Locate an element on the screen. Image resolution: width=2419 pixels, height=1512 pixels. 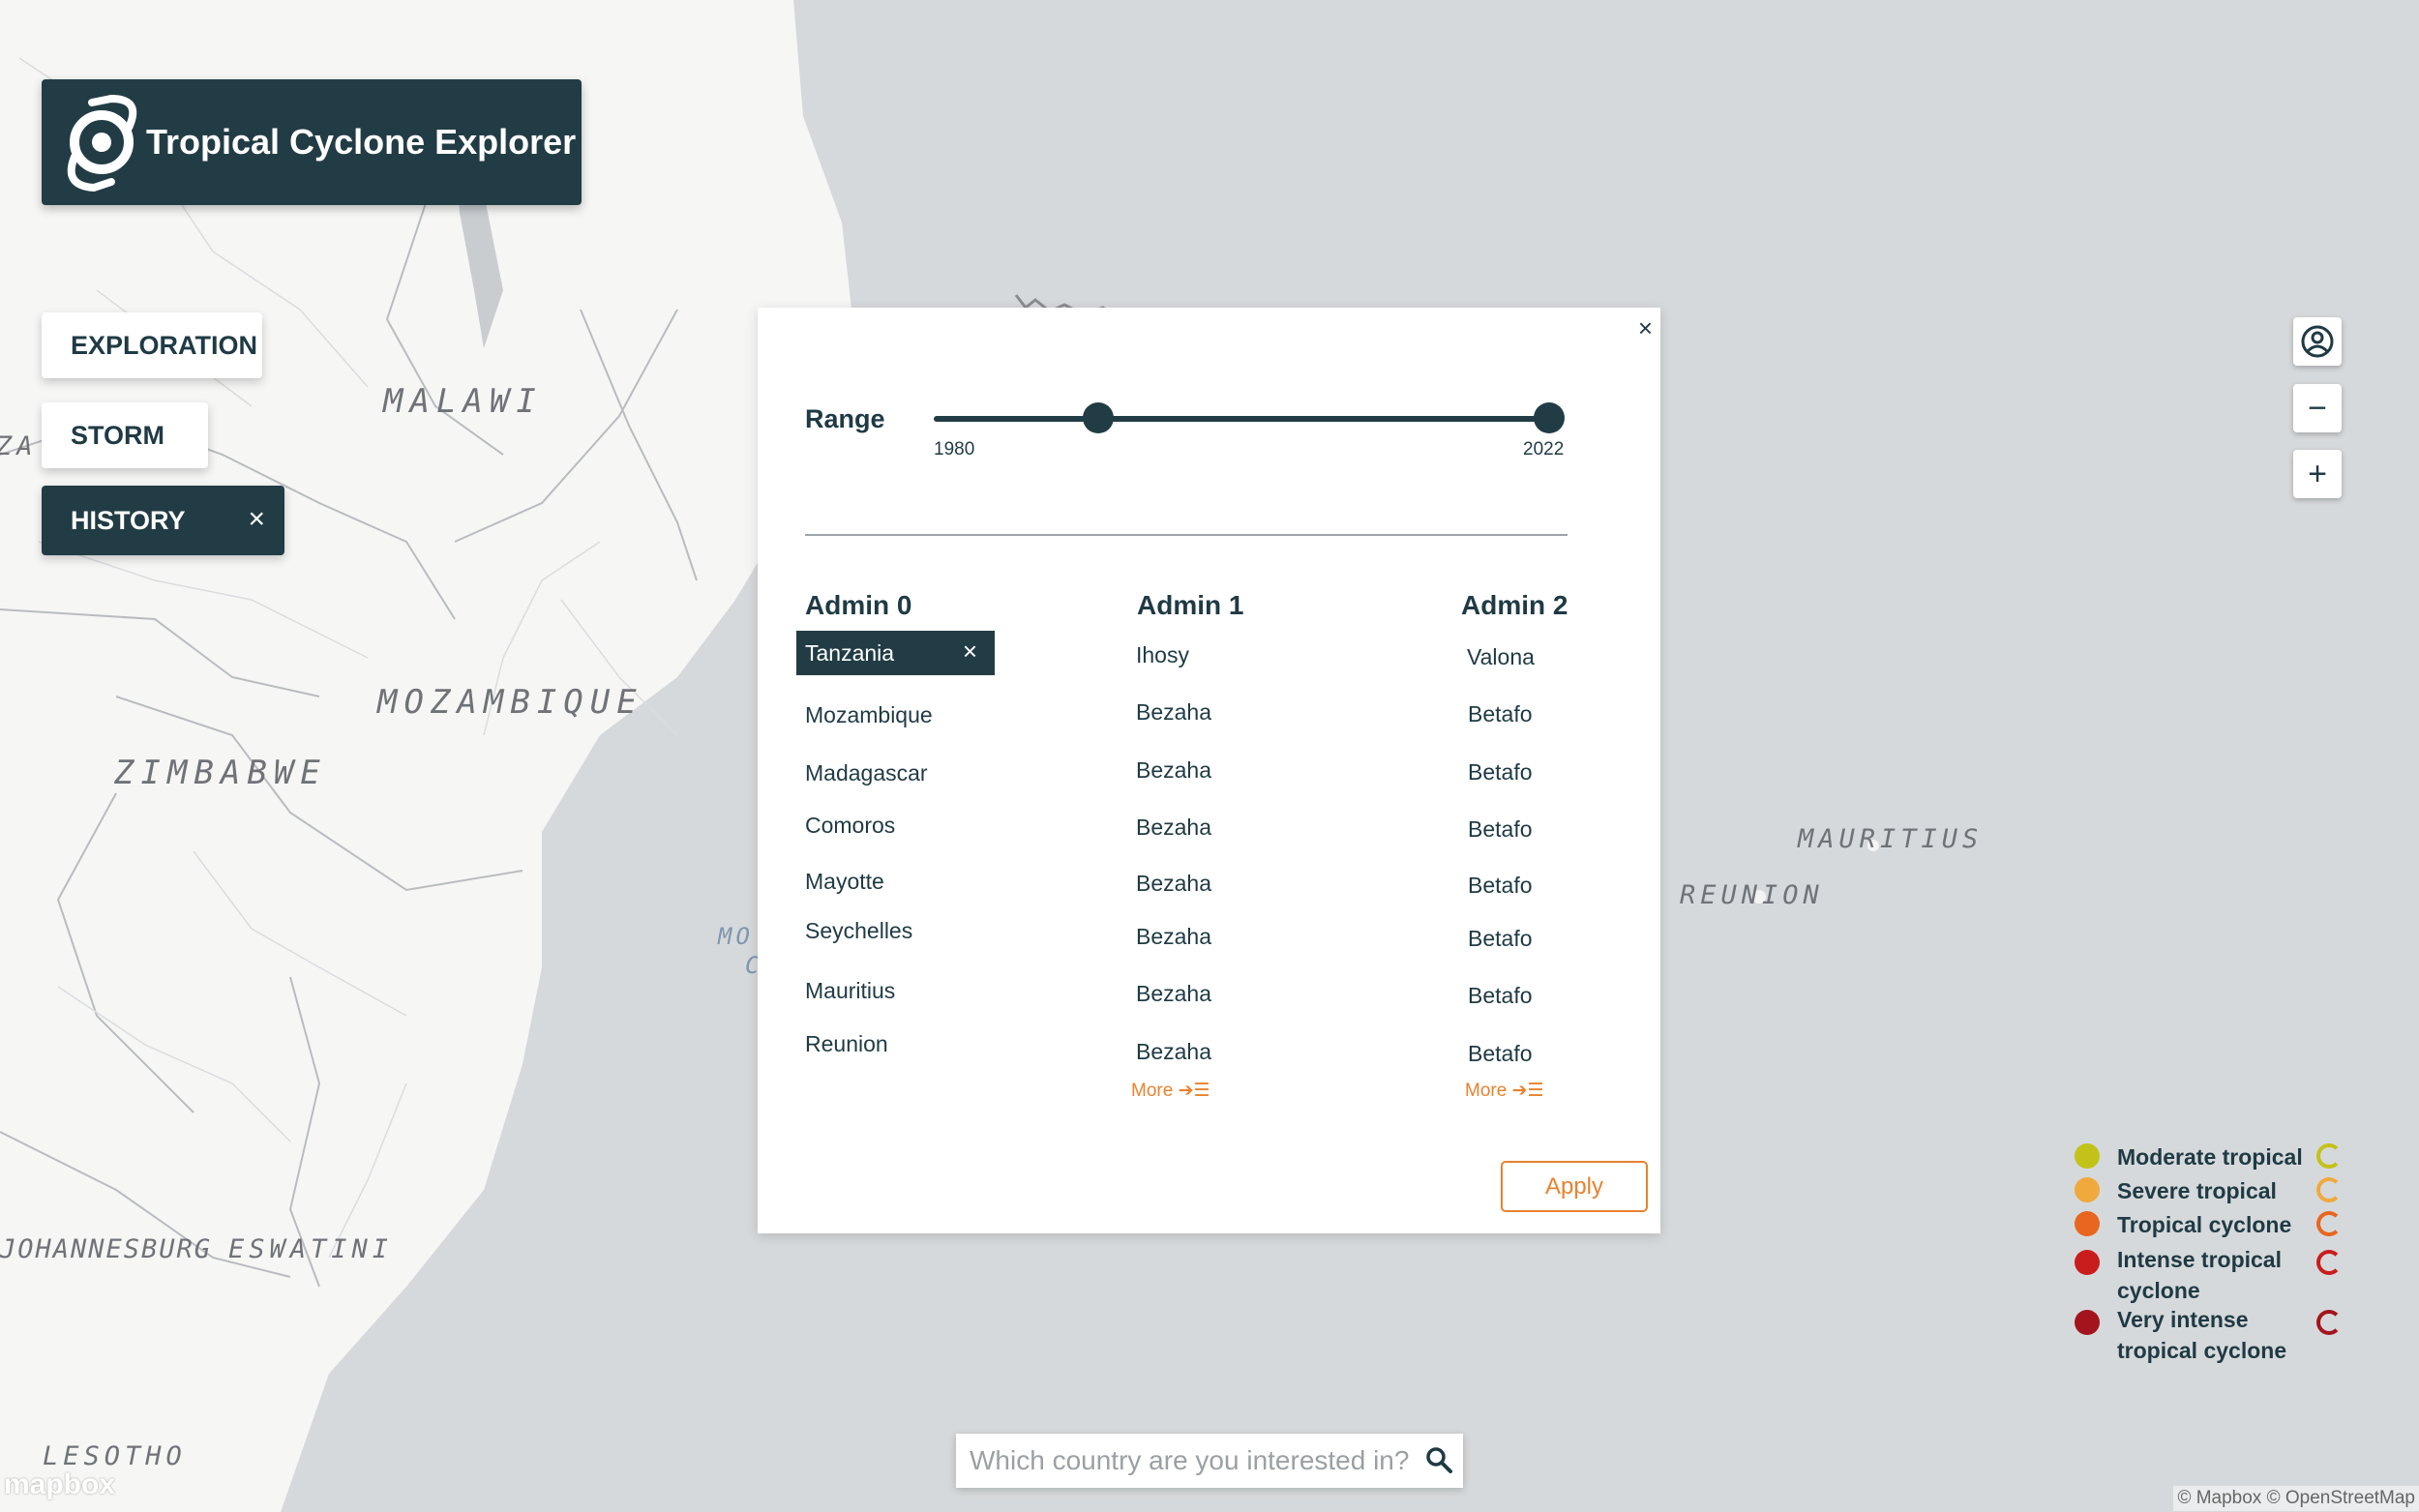
admin0-item: Seychelles is located at coordinates (858, 931).